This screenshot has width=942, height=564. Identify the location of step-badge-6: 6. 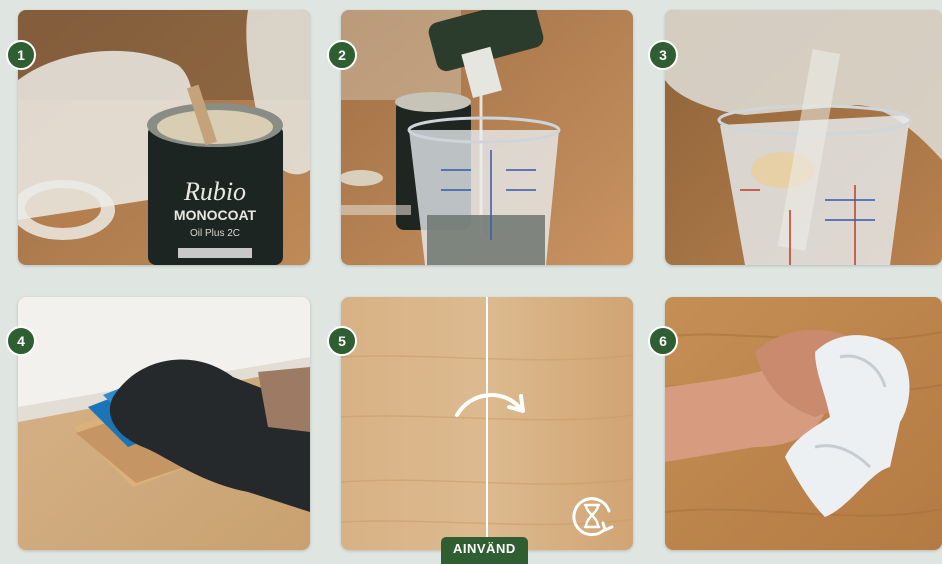
(663, 341).